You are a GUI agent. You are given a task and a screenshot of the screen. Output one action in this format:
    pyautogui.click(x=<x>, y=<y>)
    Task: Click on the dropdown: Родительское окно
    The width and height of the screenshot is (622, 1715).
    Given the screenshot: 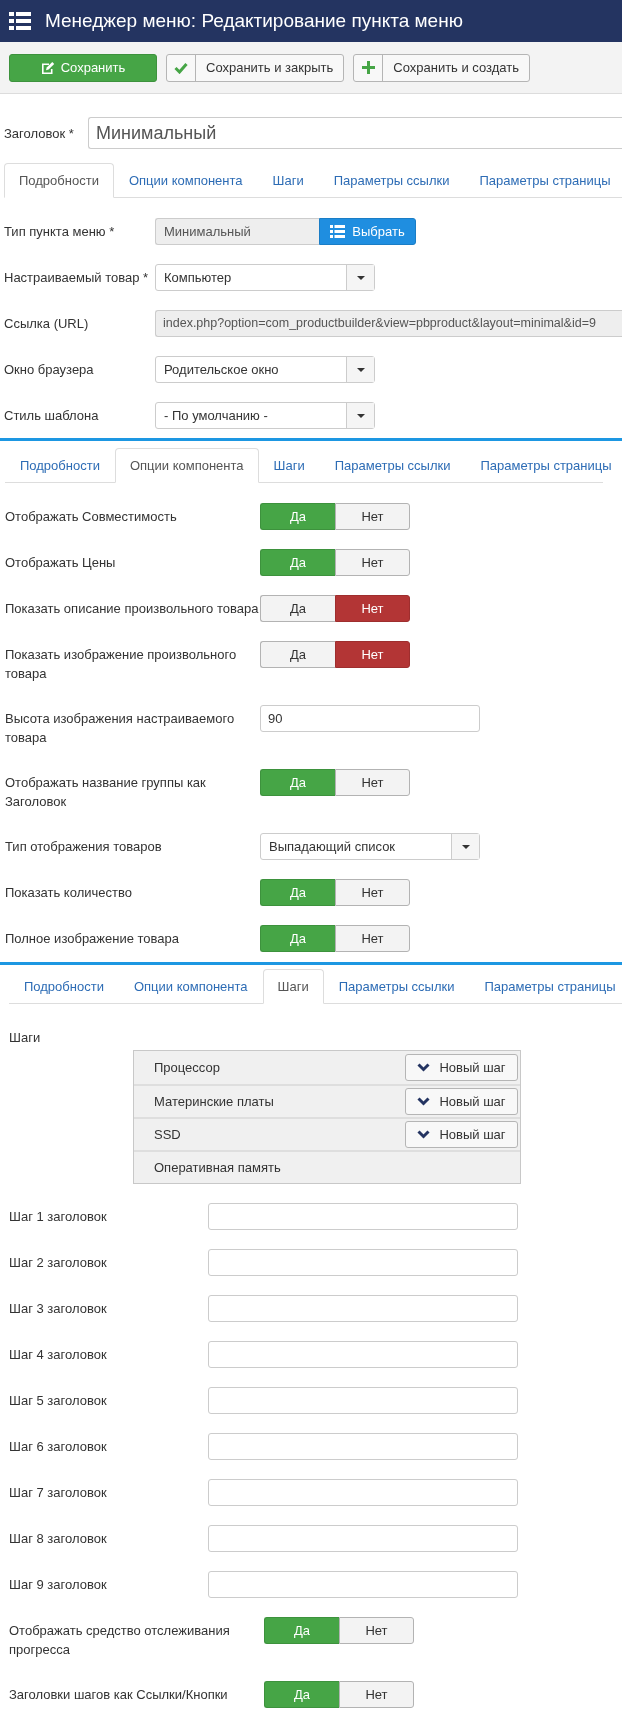 What is the action you would take?
    pyautogui.click(x=265, y=369)
    